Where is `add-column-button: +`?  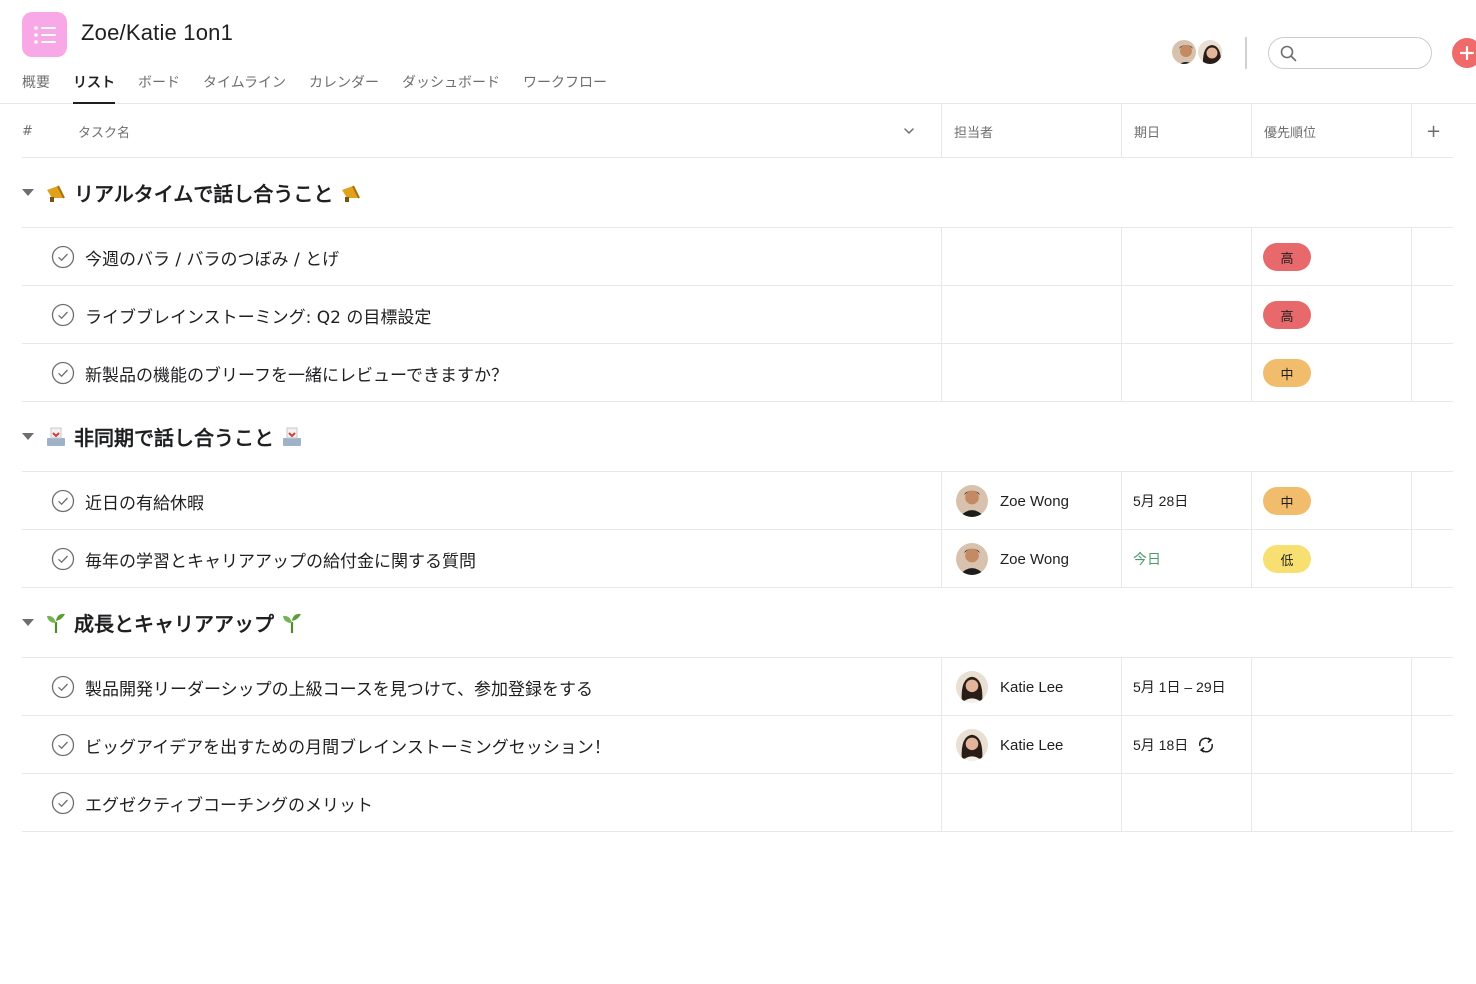 add-column-button: + is located at coordinates (1427, 131).